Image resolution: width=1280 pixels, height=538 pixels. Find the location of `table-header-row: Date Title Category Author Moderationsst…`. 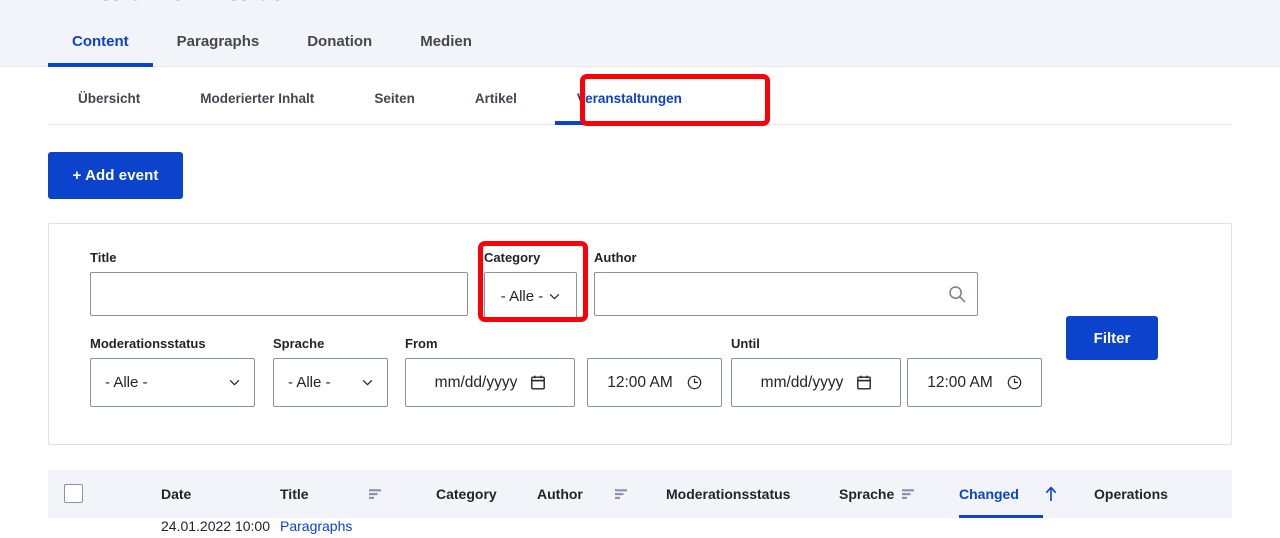

table-header-row: Date Title Category Author Moderationsst… is located at coordinates (640, 494).